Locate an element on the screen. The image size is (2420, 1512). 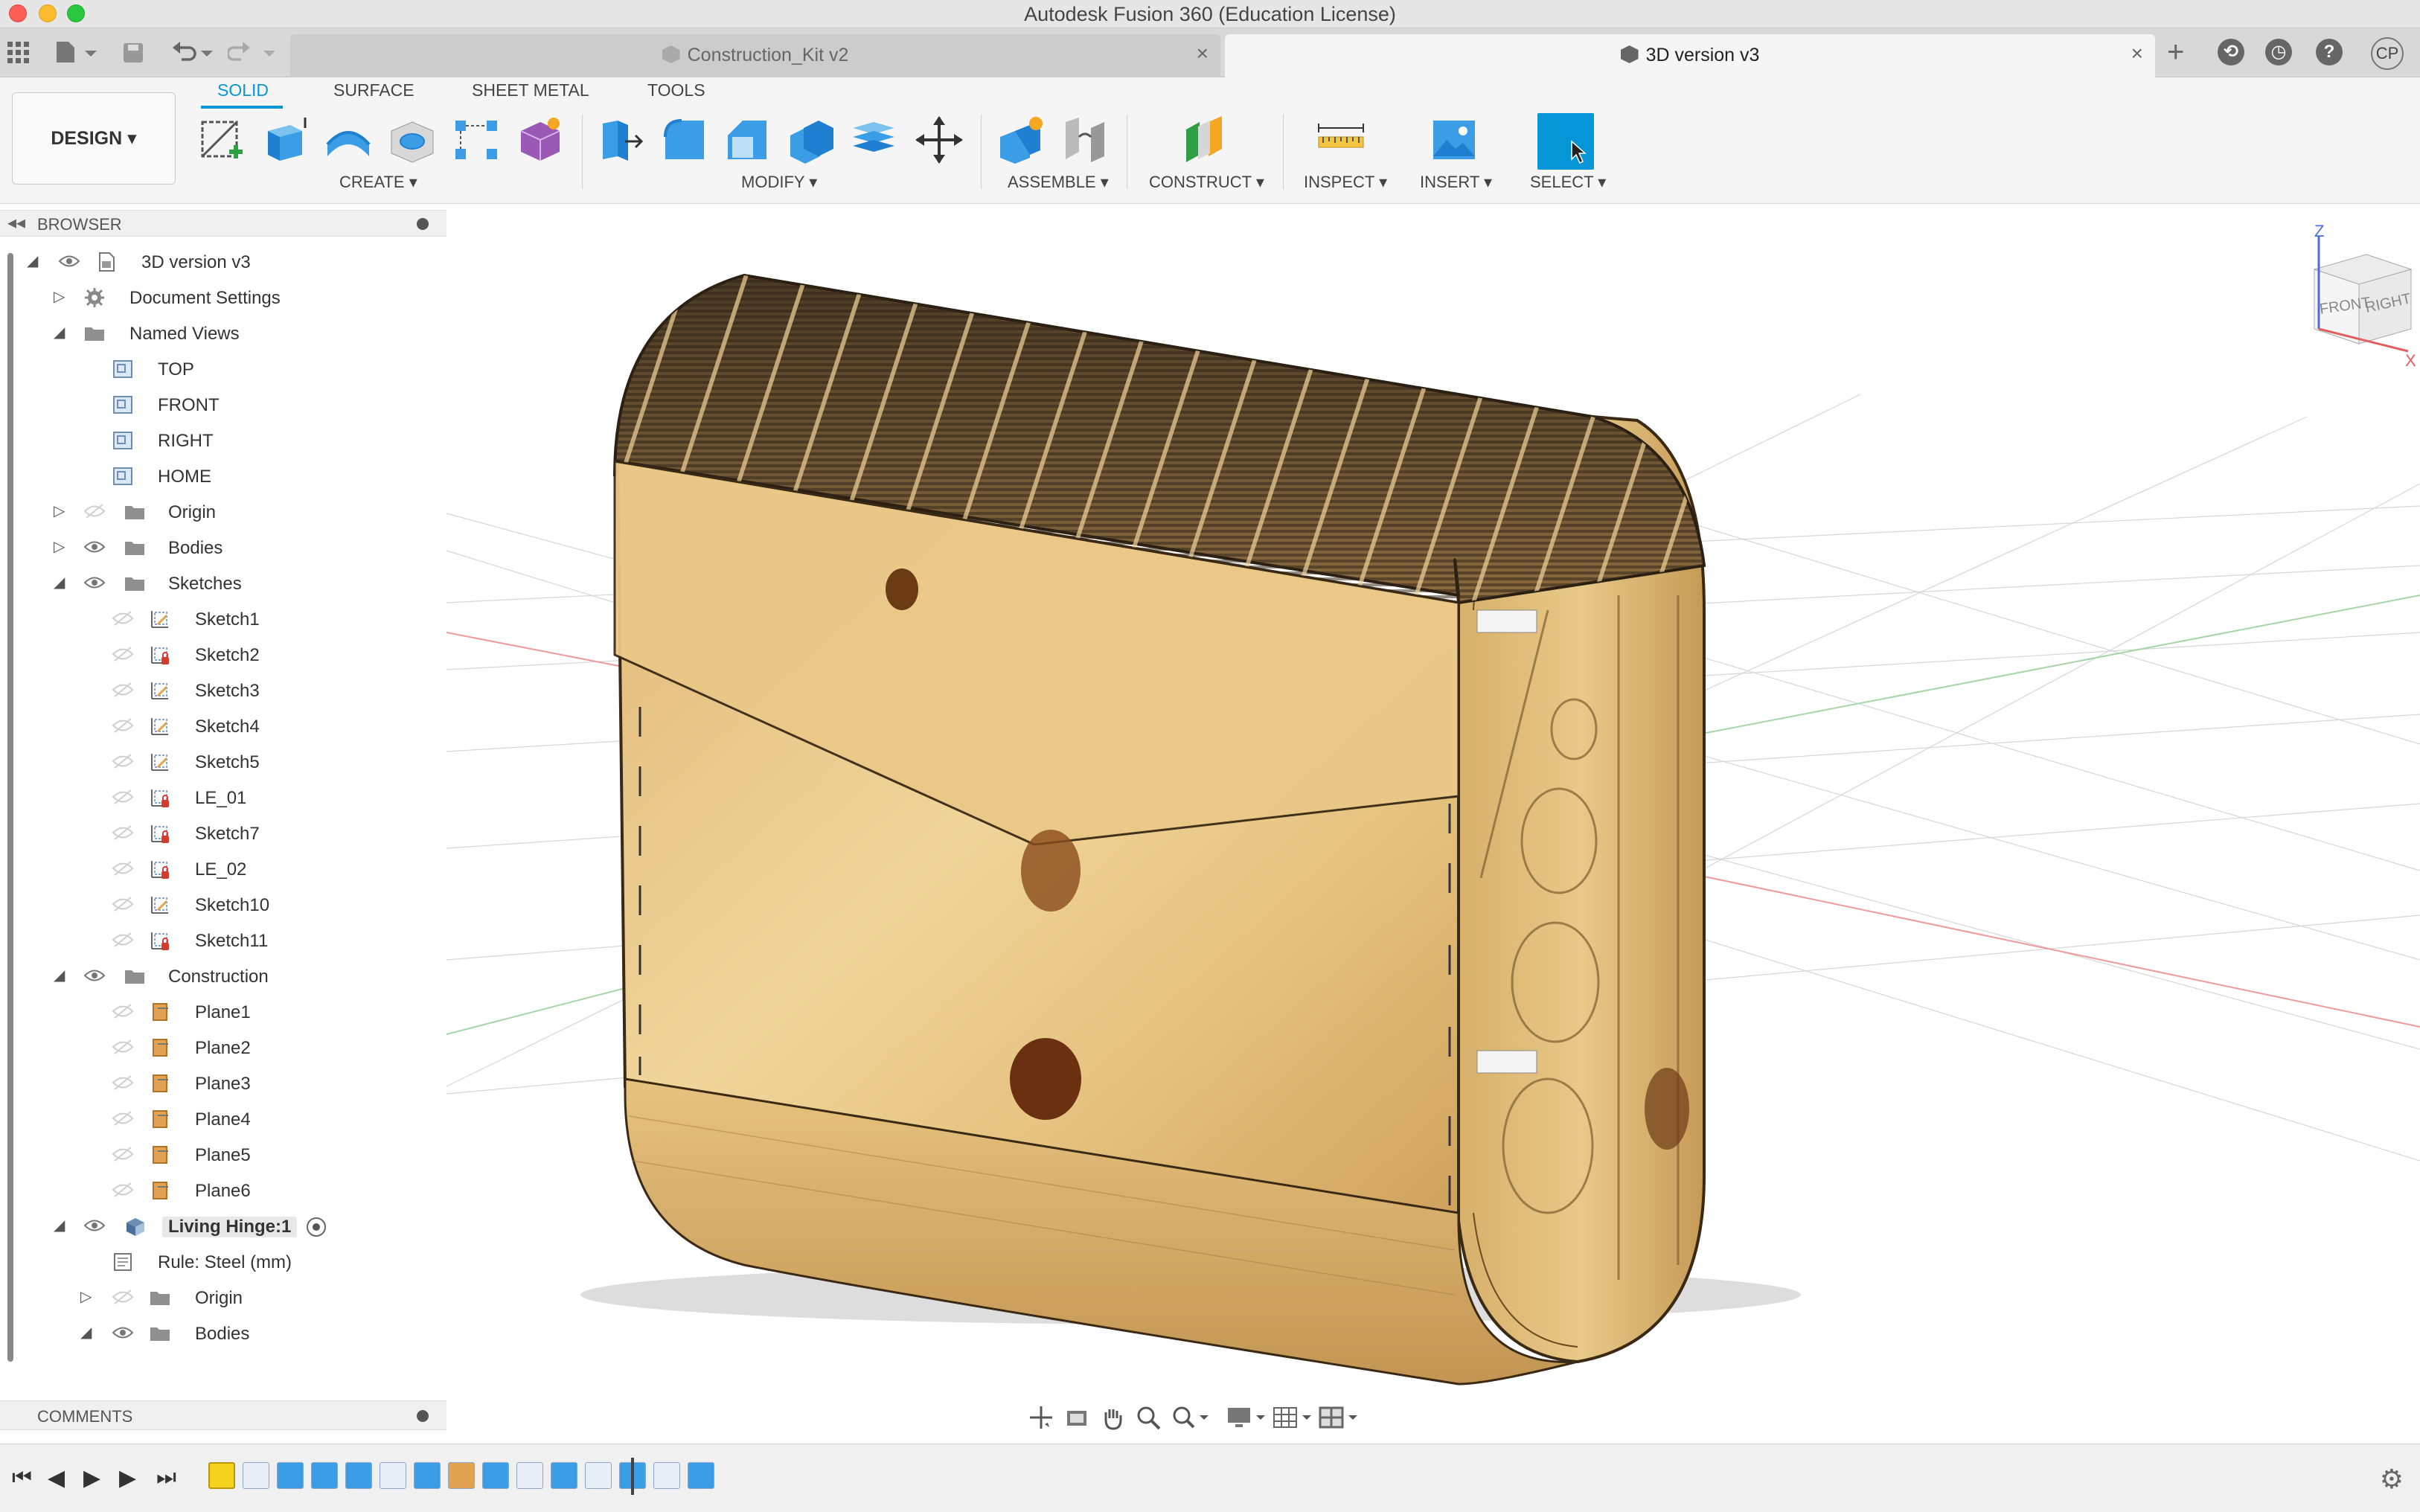
sketch-item: Sketch1 is located at coordinates (223, 619).